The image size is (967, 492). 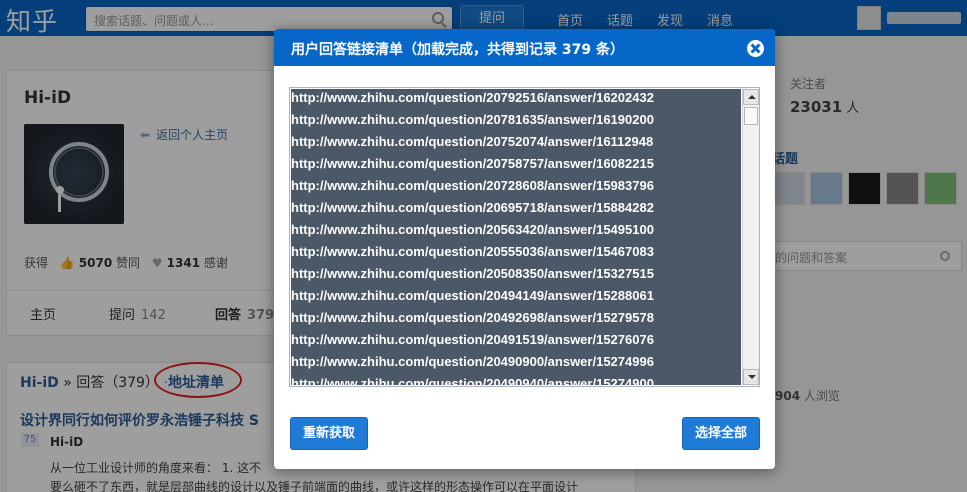 I want to click on dialog-header: 用户回答链接清单（加载完成，共得到记录 379 条）, so click(x=524, y=47).